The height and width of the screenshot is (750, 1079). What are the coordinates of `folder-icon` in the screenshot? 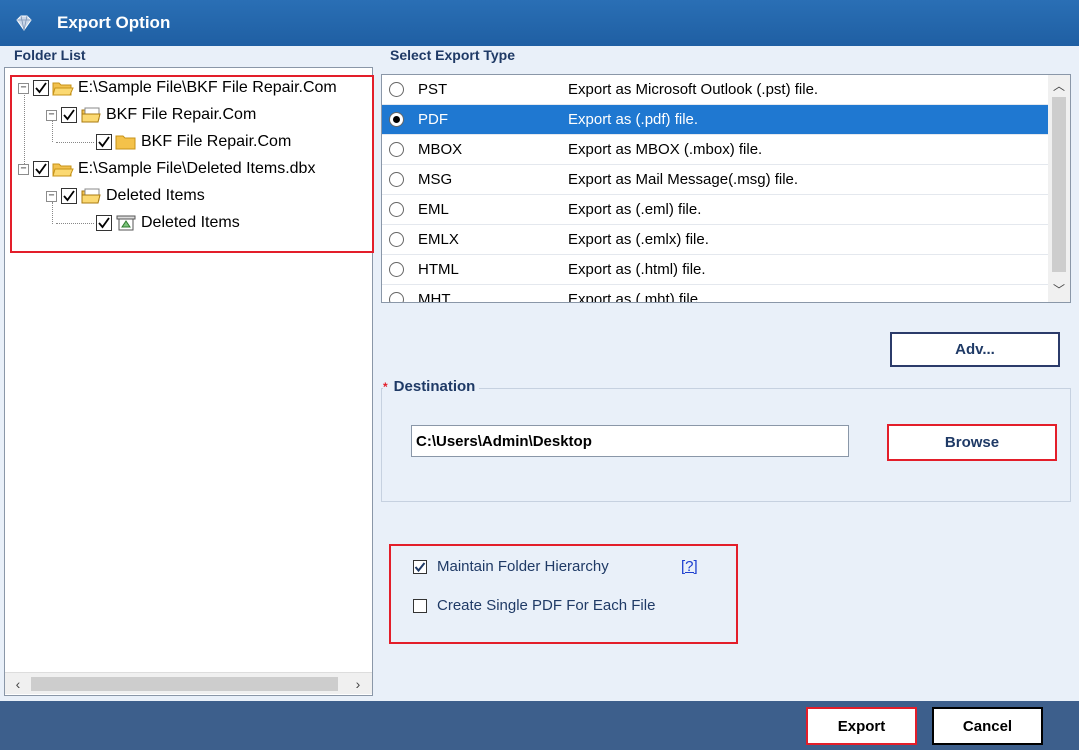 It's located at (126, 142).